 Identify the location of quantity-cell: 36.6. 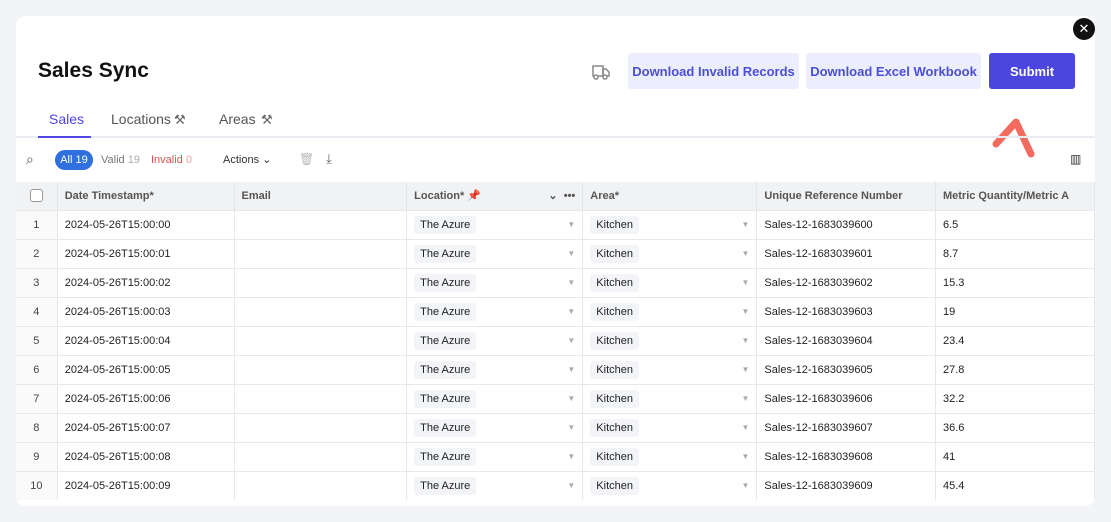
(1015, 427).